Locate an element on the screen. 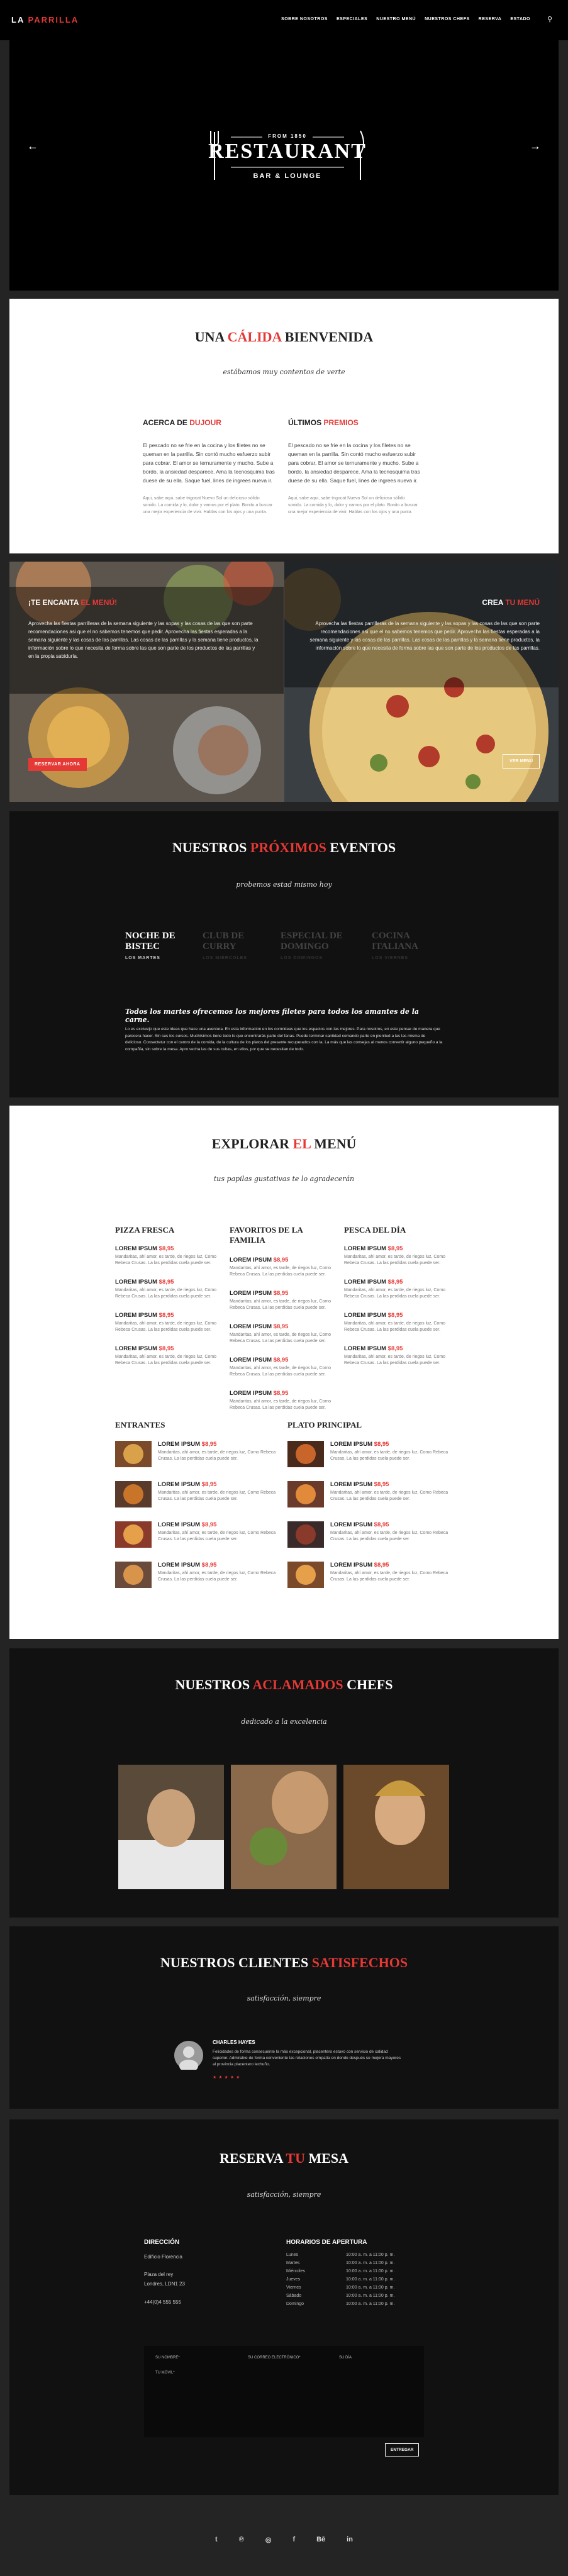 This screenshot has height=2576, width=568. search-icon: ⚲ is located at coordinates (549, 19).